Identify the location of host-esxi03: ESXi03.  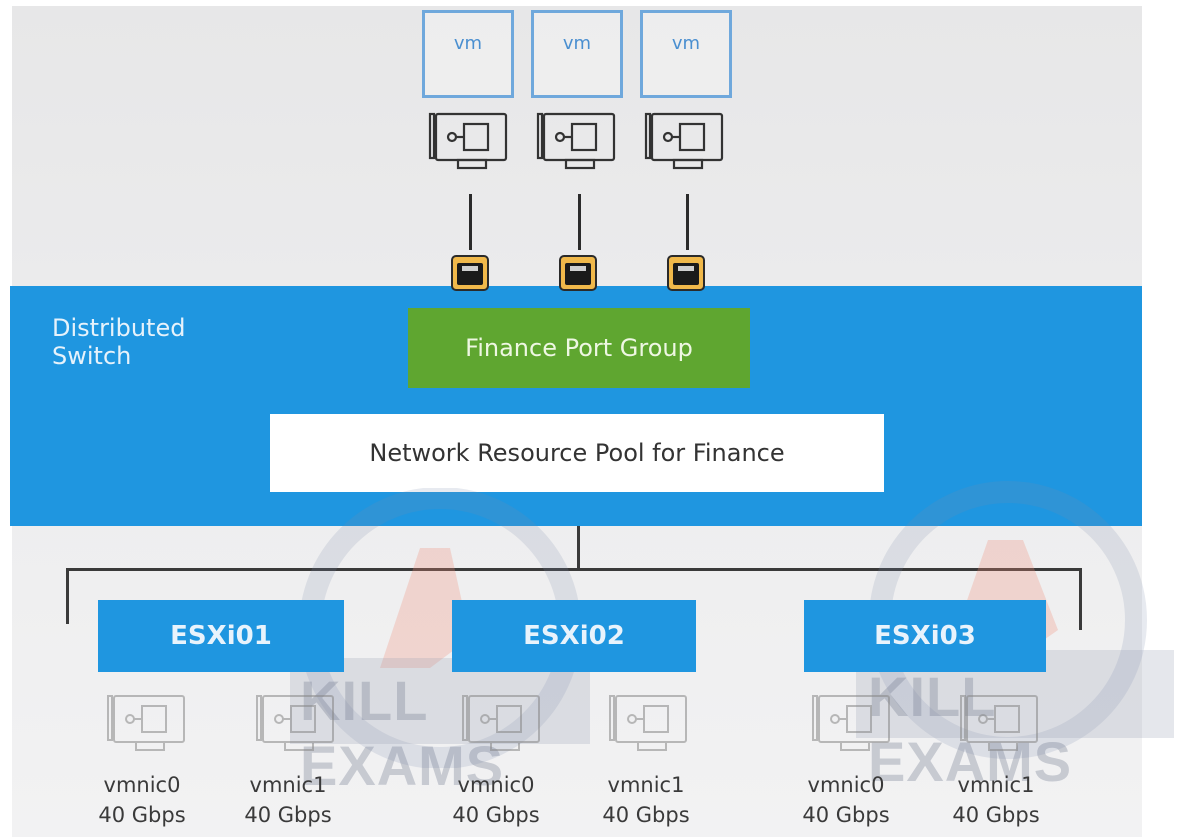
(925, 636).